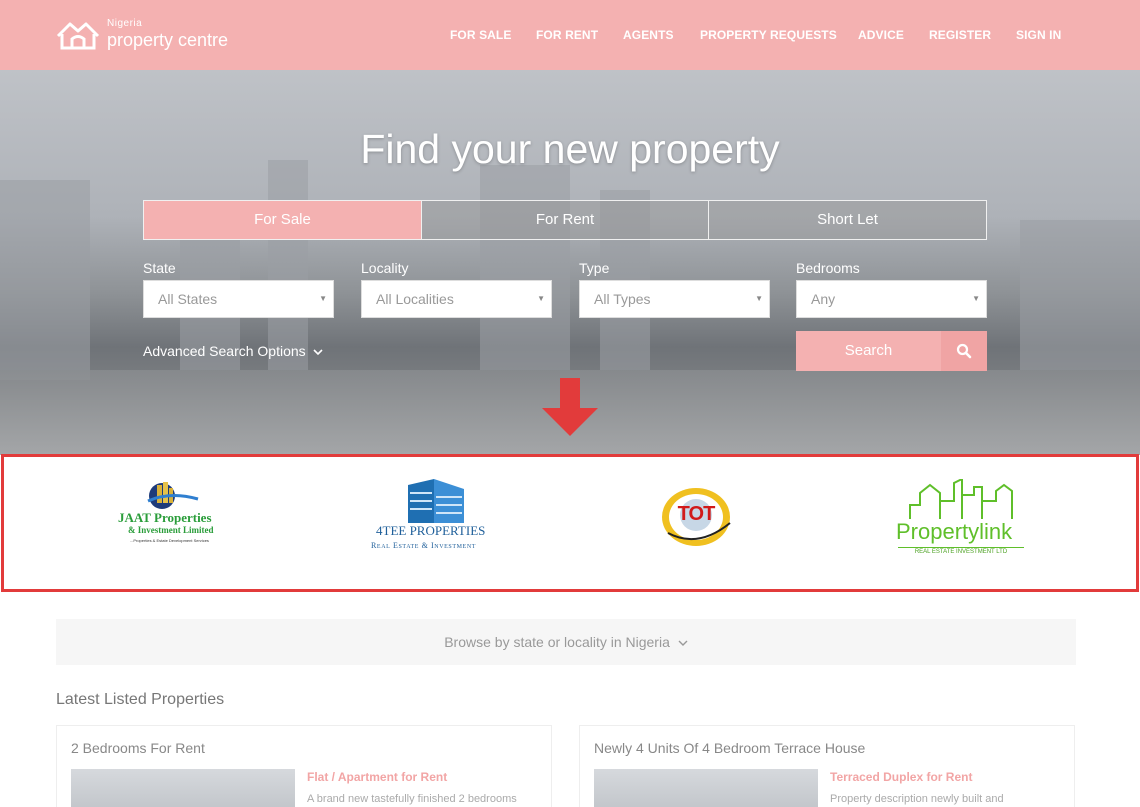  What do you see at coordinates (377, 777) in the screenshot?
I see `listing-type: Flat / Apartment for Rent` at bounding box center [377, 777].